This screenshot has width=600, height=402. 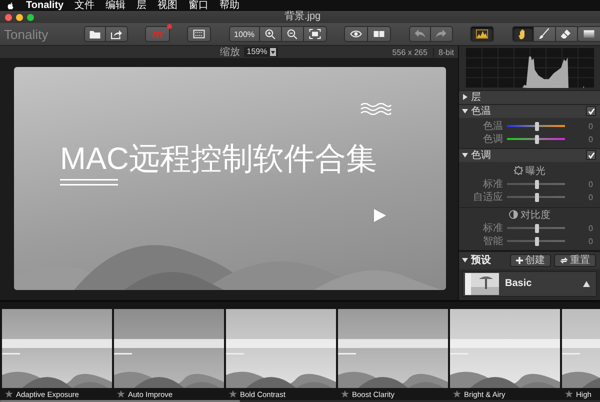 I want to click on section-title: 层, so click(x=476, y=97).